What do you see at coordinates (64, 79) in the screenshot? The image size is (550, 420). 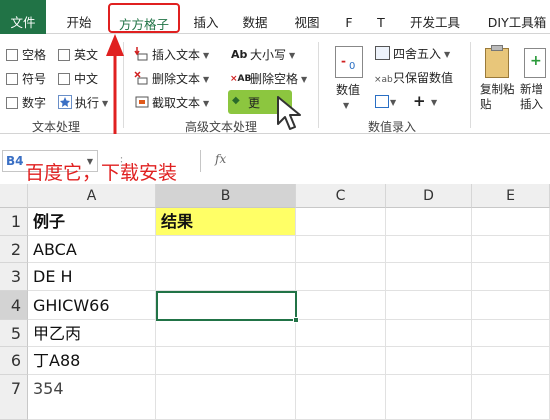 I see `chinese-checkbox` at bounding box center [64, 79].